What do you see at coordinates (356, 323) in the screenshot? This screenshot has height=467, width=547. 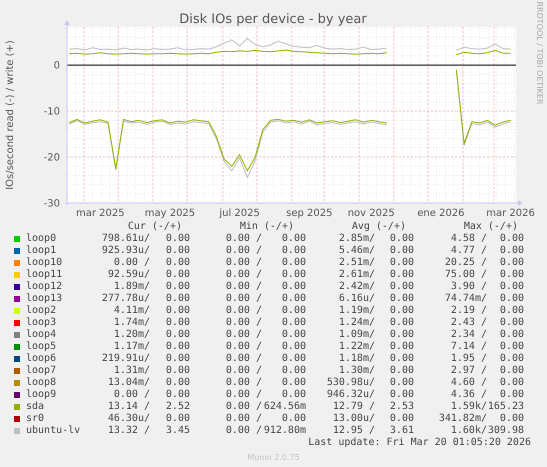 I see `legend-value: 1.24m/` at bounding box center [356, 323].